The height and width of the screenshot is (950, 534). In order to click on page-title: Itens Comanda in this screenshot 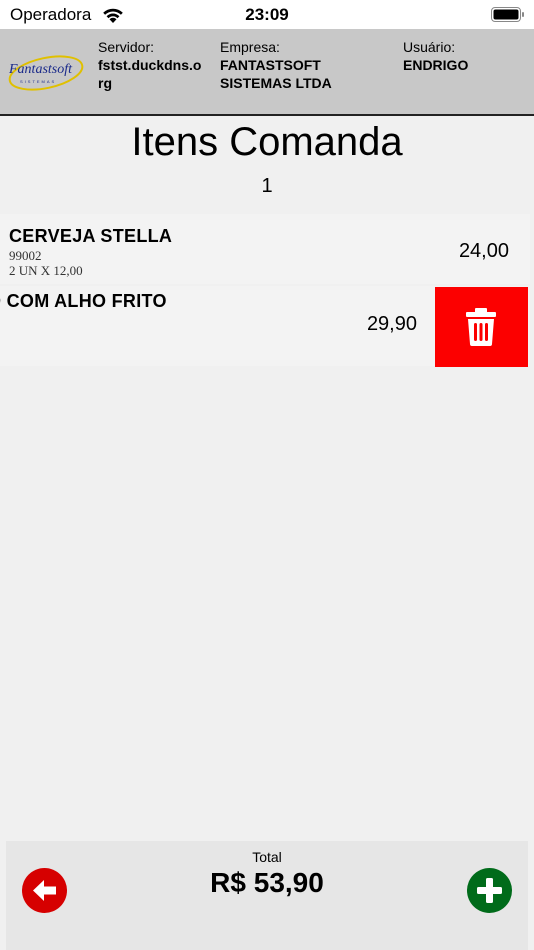, I will do `click(267, 142)`.